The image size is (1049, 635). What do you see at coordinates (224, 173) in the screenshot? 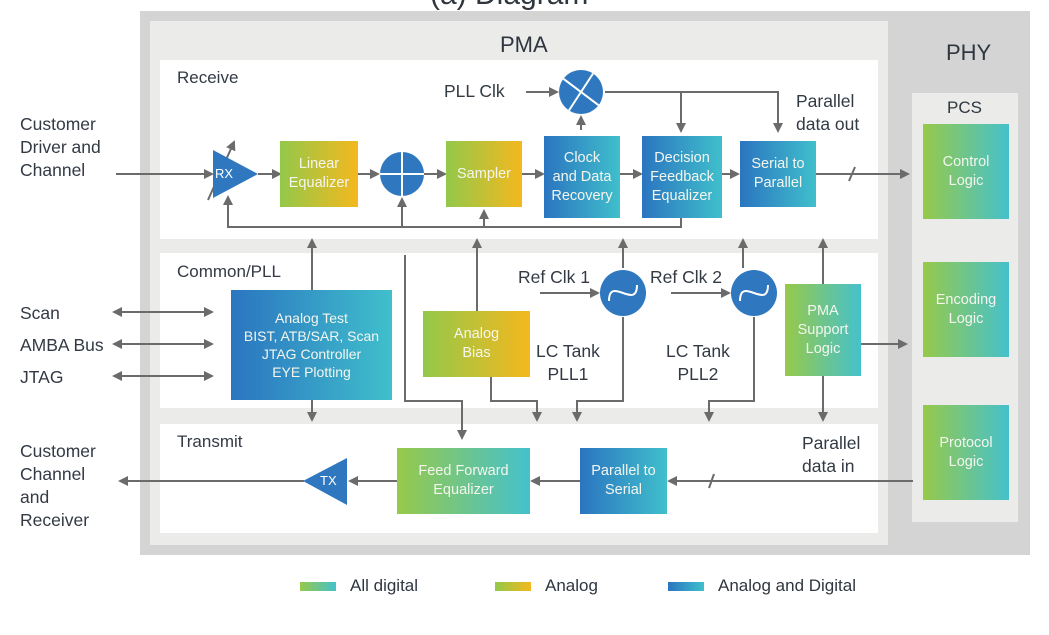
I see `rx-label: RX` at bounding box center [224, 173].